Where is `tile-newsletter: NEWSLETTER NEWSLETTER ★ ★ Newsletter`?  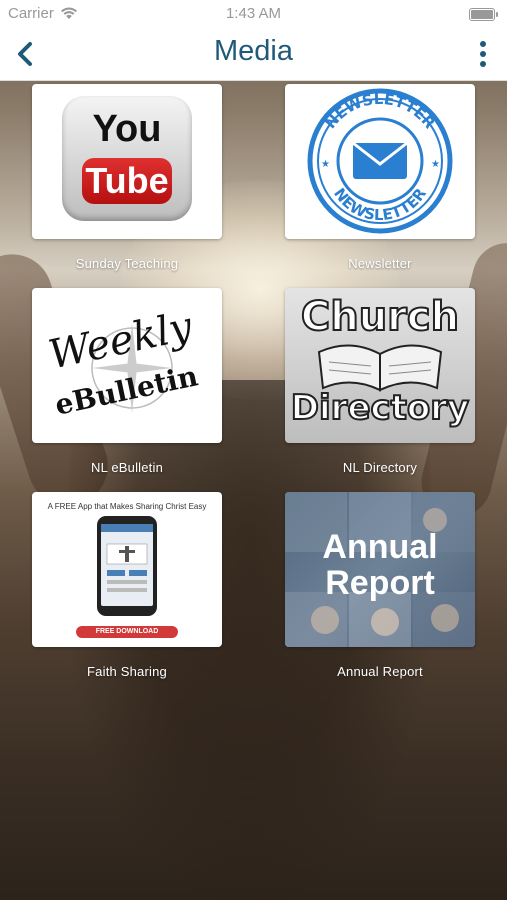 tile-newsletter: NEWSLETTER NEWSLETTER ★ ★ Newsletter is located at coordinates (380, 177).